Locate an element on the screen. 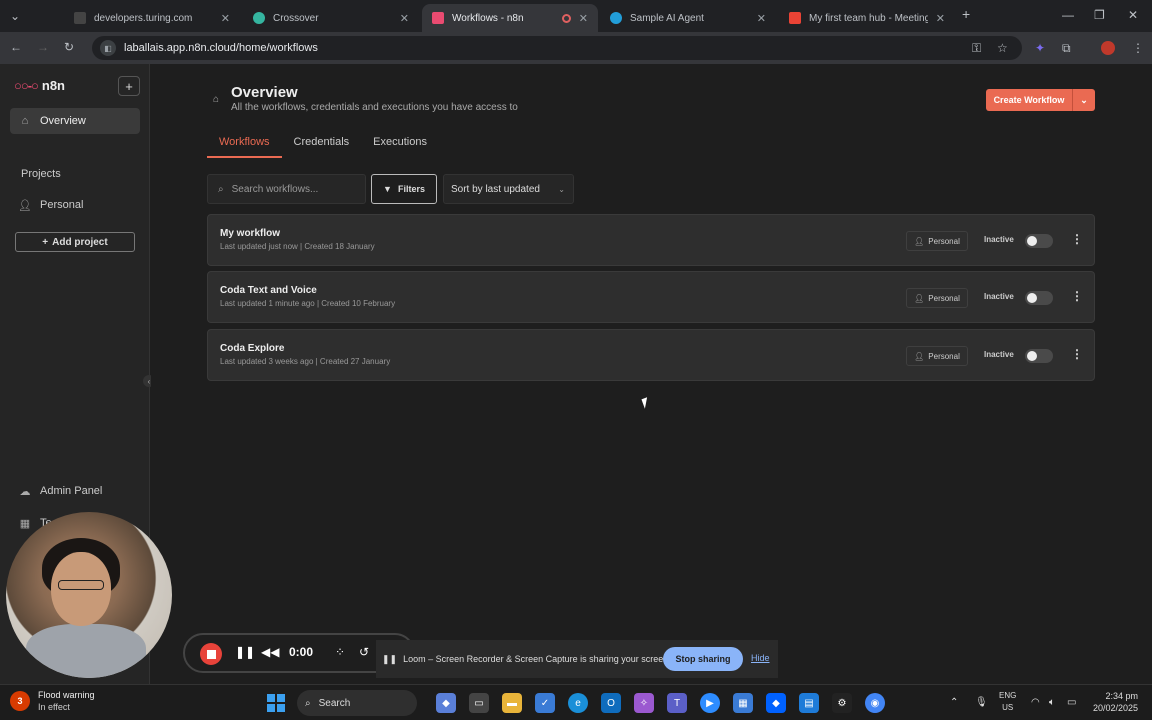 This screenshot has width=1152, height=720. tab-crossover: Crossover ✕ is located at coordinates (331, 18).